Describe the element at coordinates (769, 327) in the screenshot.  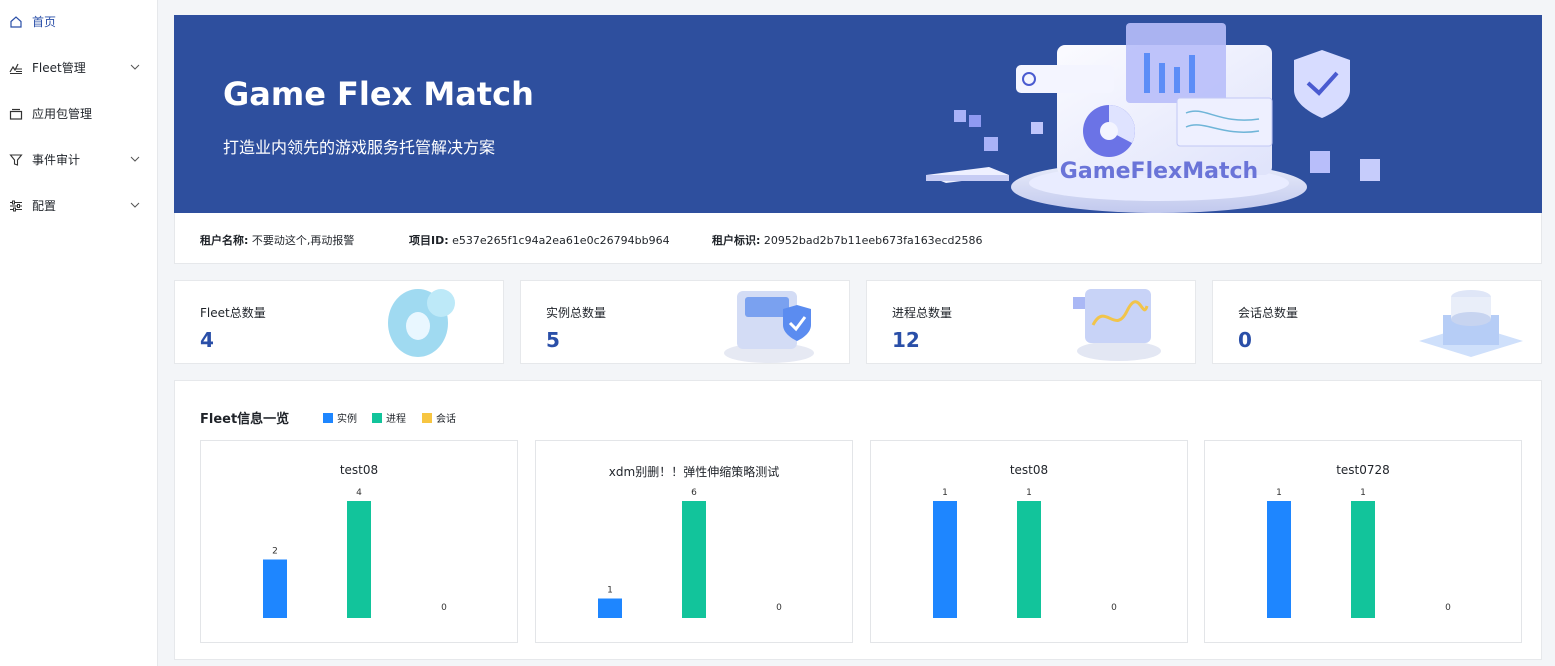
I see `server-shield-icon` at that location.